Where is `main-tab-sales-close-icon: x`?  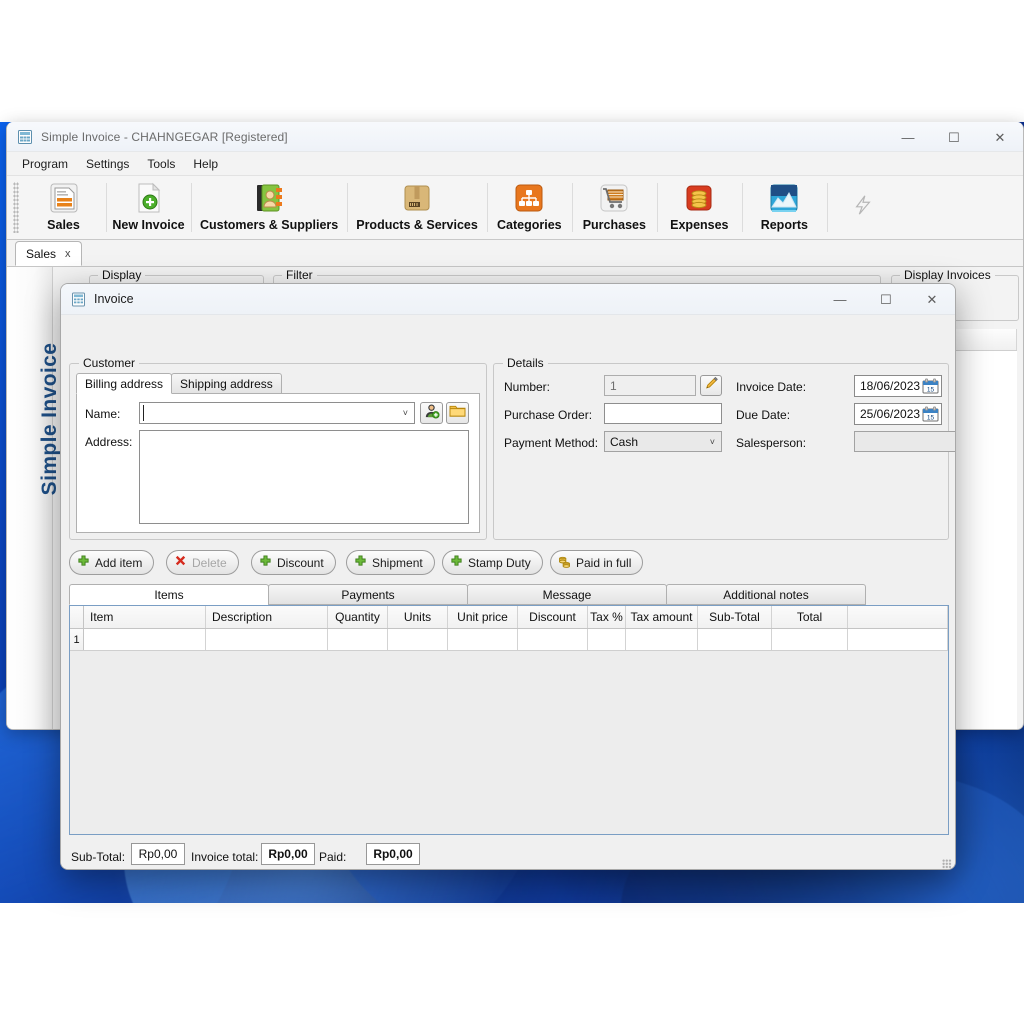 main-tab-sales-close-icon: x is located at coordinates (68, 254).